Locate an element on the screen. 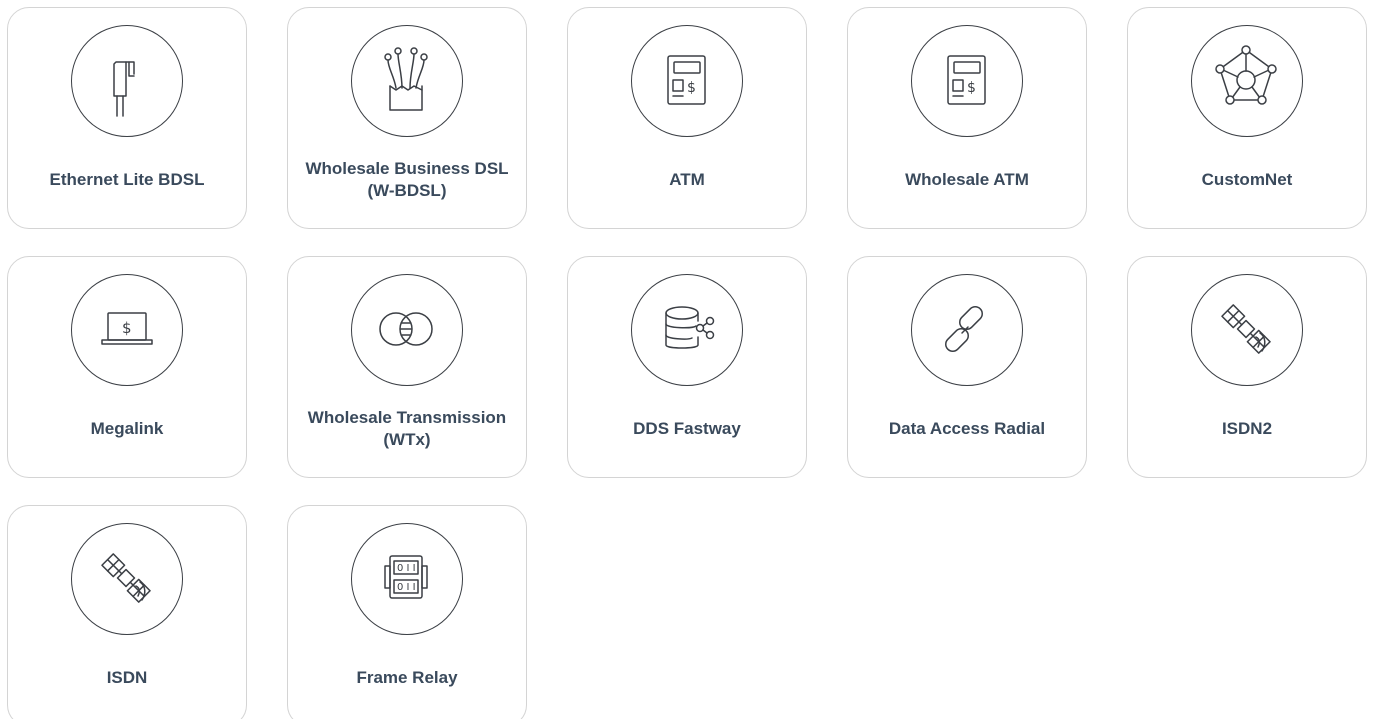  product-card-isdn2: ISDN2 is located at coordinates (1247, 367).